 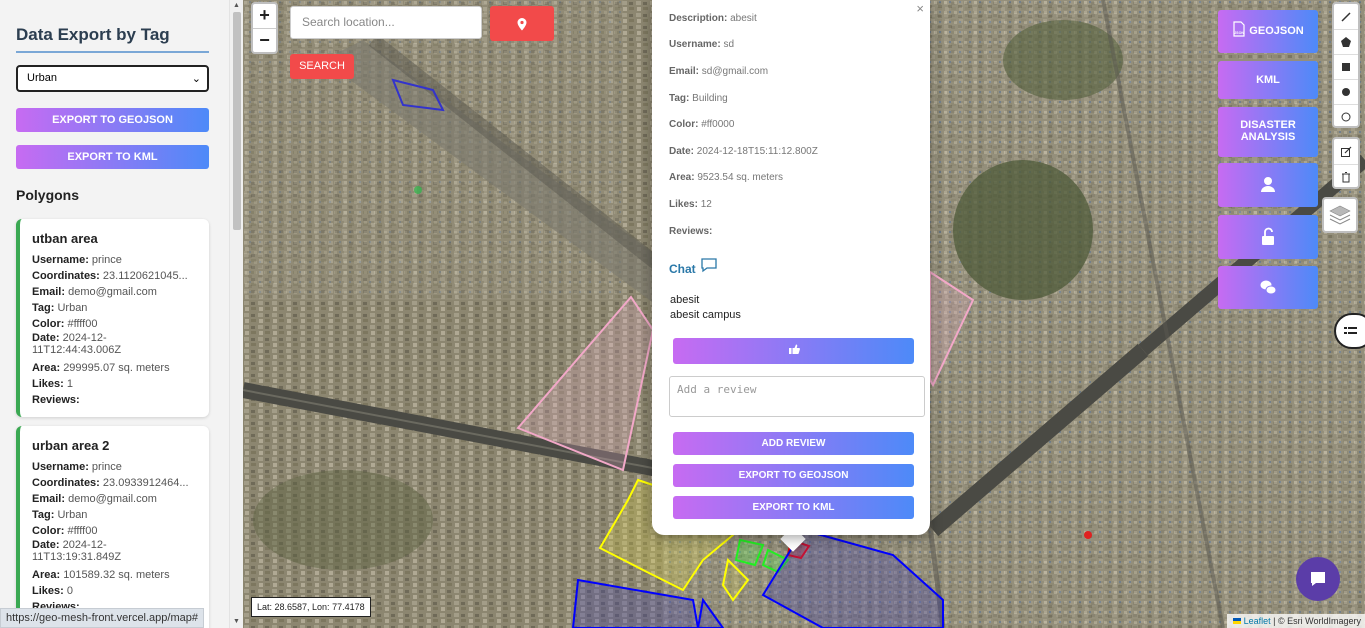 What do you see at coordinates (1268, 80) in the screenshot?
I see `kml-button: KML` at bounding box center [1268, 80].